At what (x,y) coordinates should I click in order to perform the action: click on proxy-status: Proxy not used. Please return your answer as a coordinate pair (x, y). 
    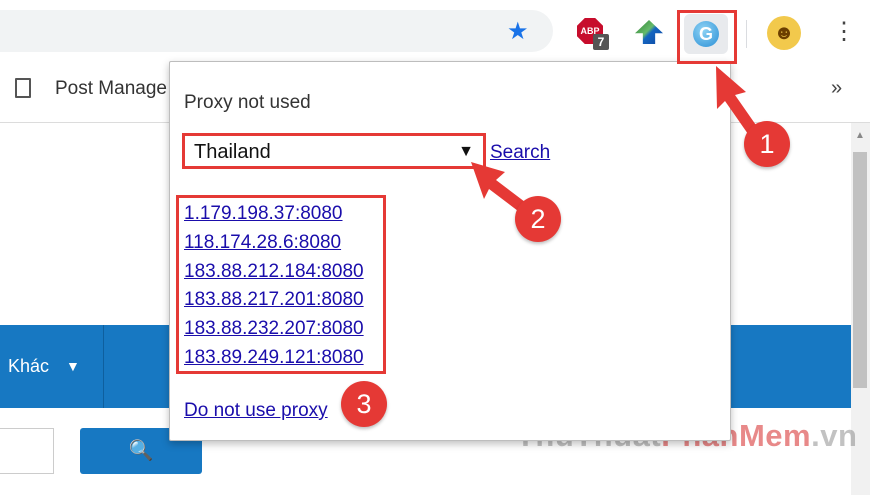
    Looking at the image, I should click on (247, 102).